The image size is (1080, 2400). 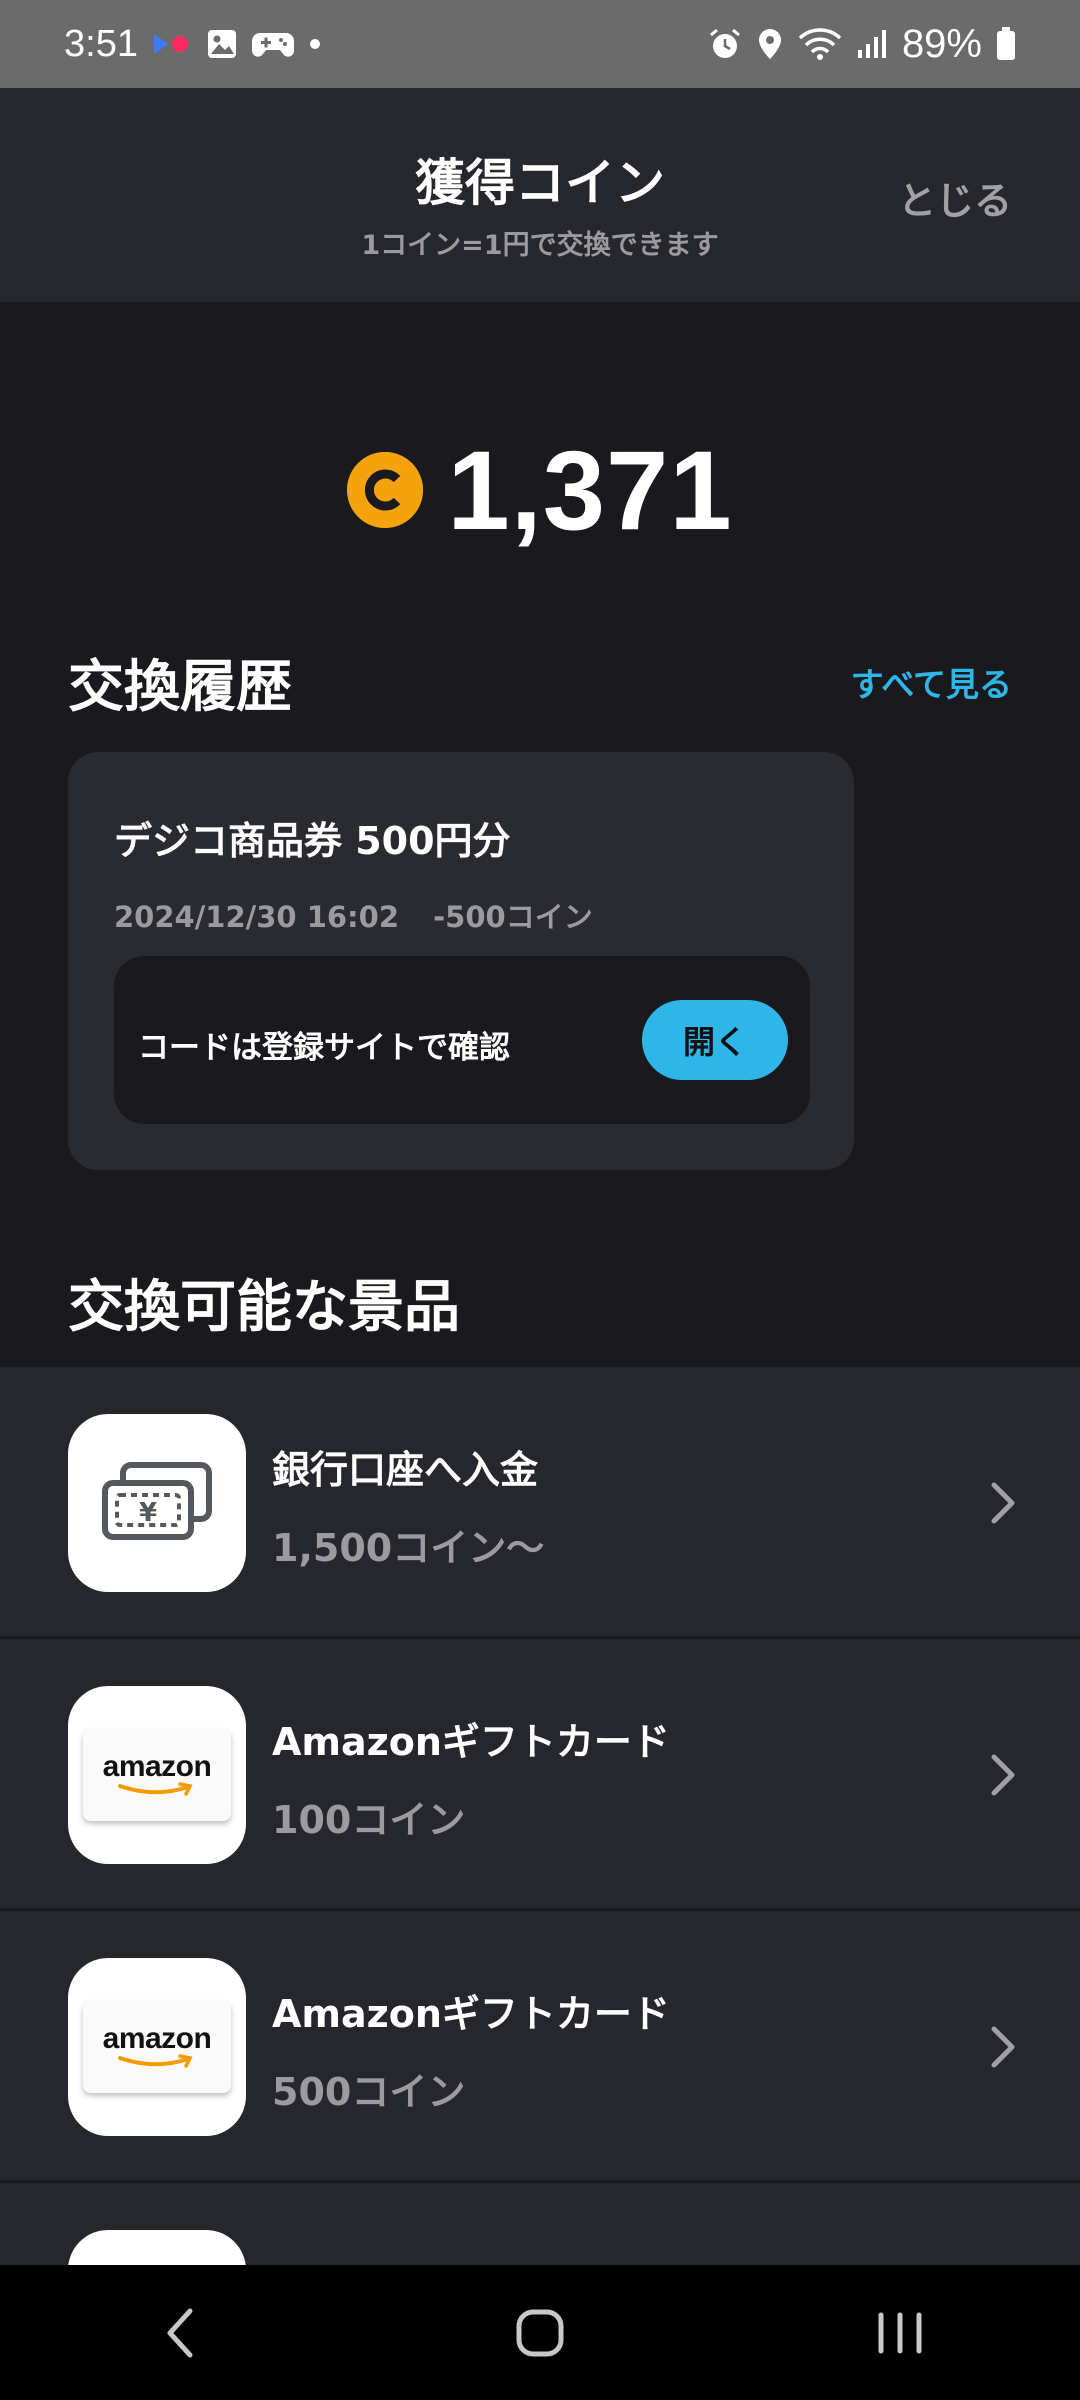 I want to click on prize-item-amazon-100: amazon Amazonギフトカード 100コイン, so click(x=540, y=1775).